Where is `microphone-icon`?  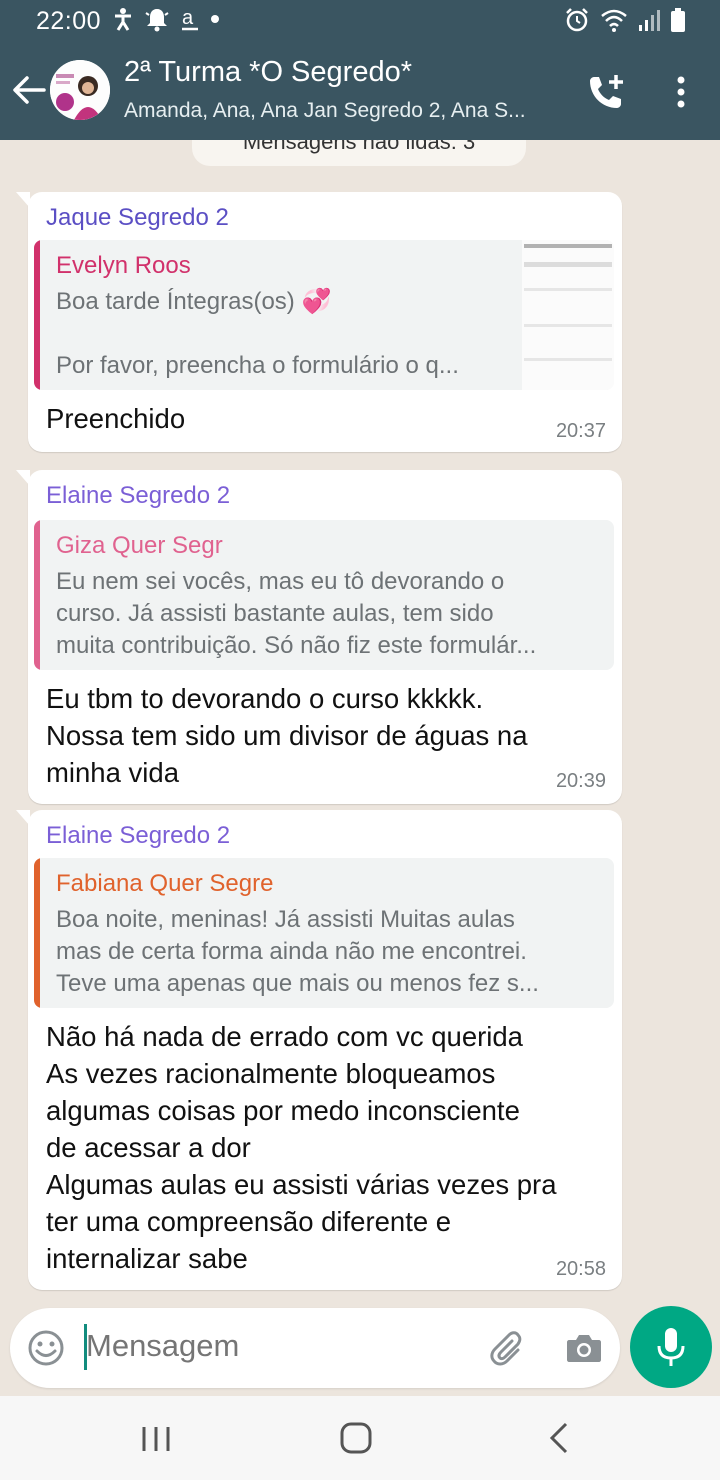 microphone-icon is located at coordinates (671, 1347).